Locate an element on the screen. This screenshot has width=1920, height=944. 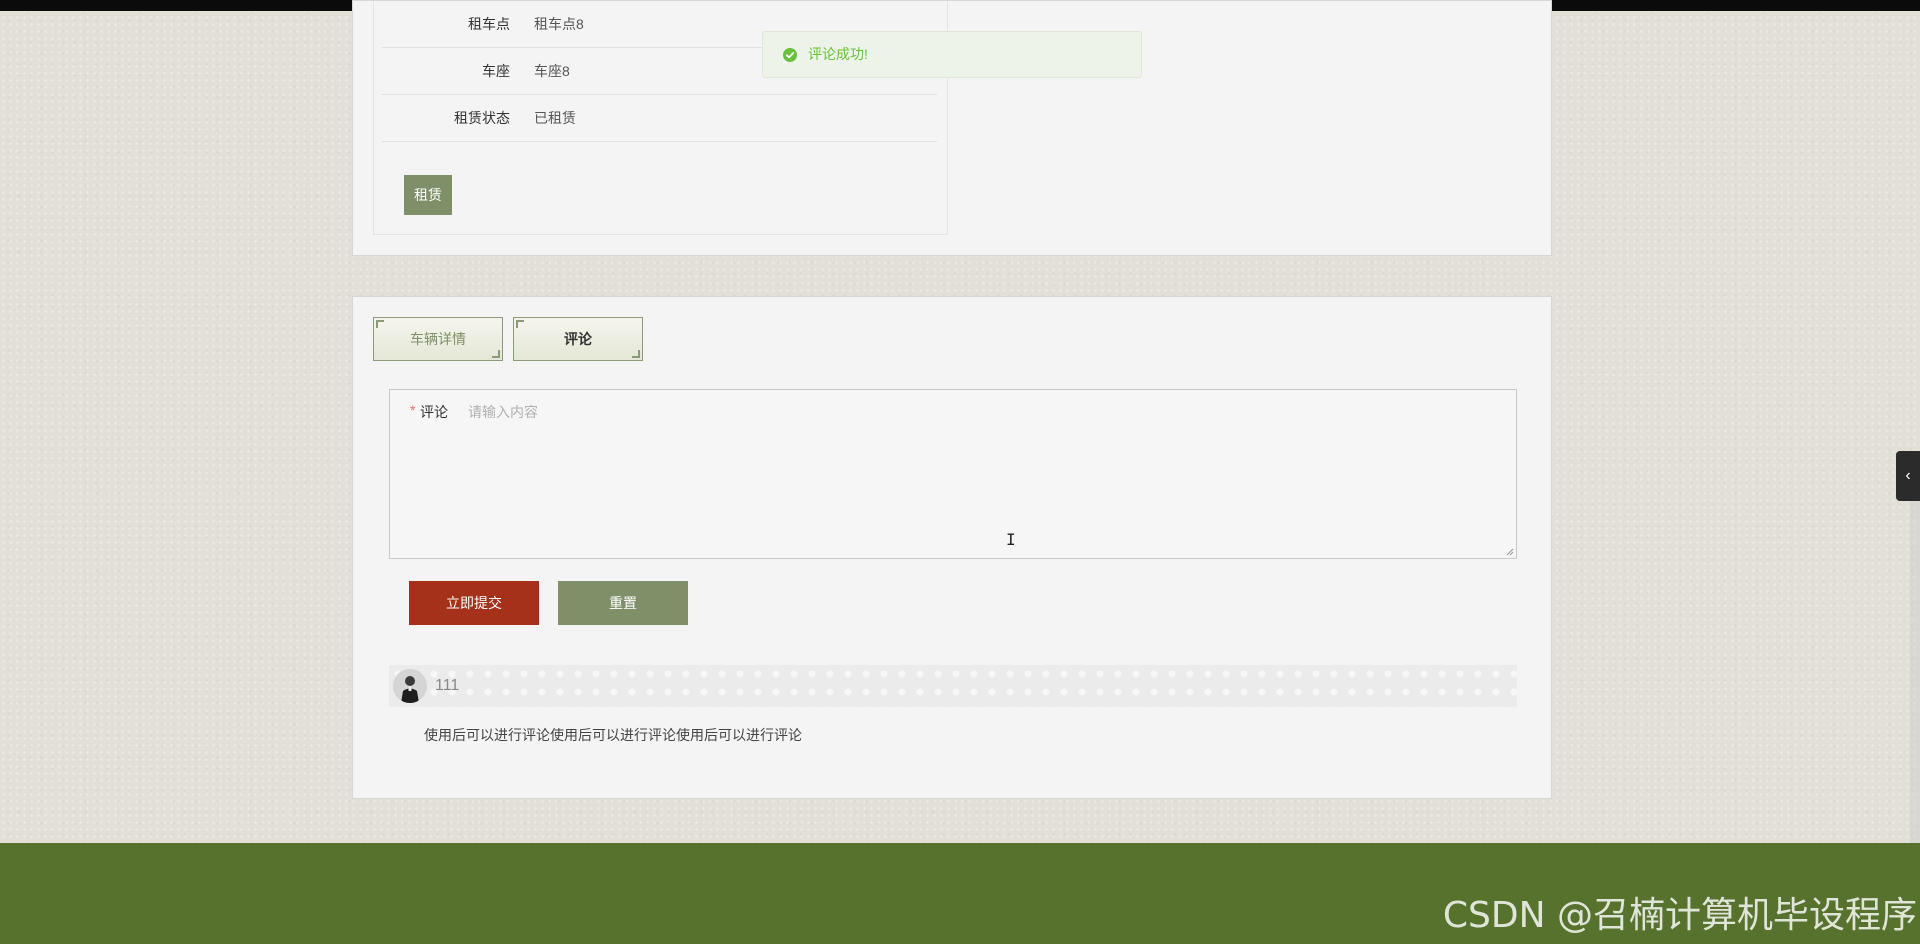
submit-button: 立即提交 is located at coordinates (474, 603).